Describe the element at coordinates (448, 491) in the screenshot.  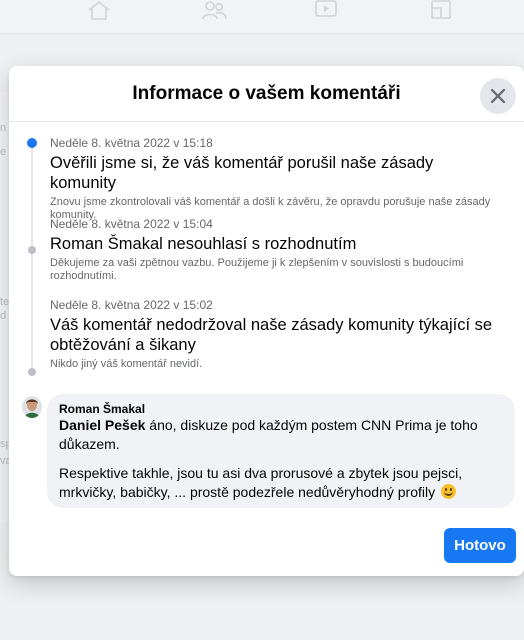
I see `smiling-face-icon` at that location.